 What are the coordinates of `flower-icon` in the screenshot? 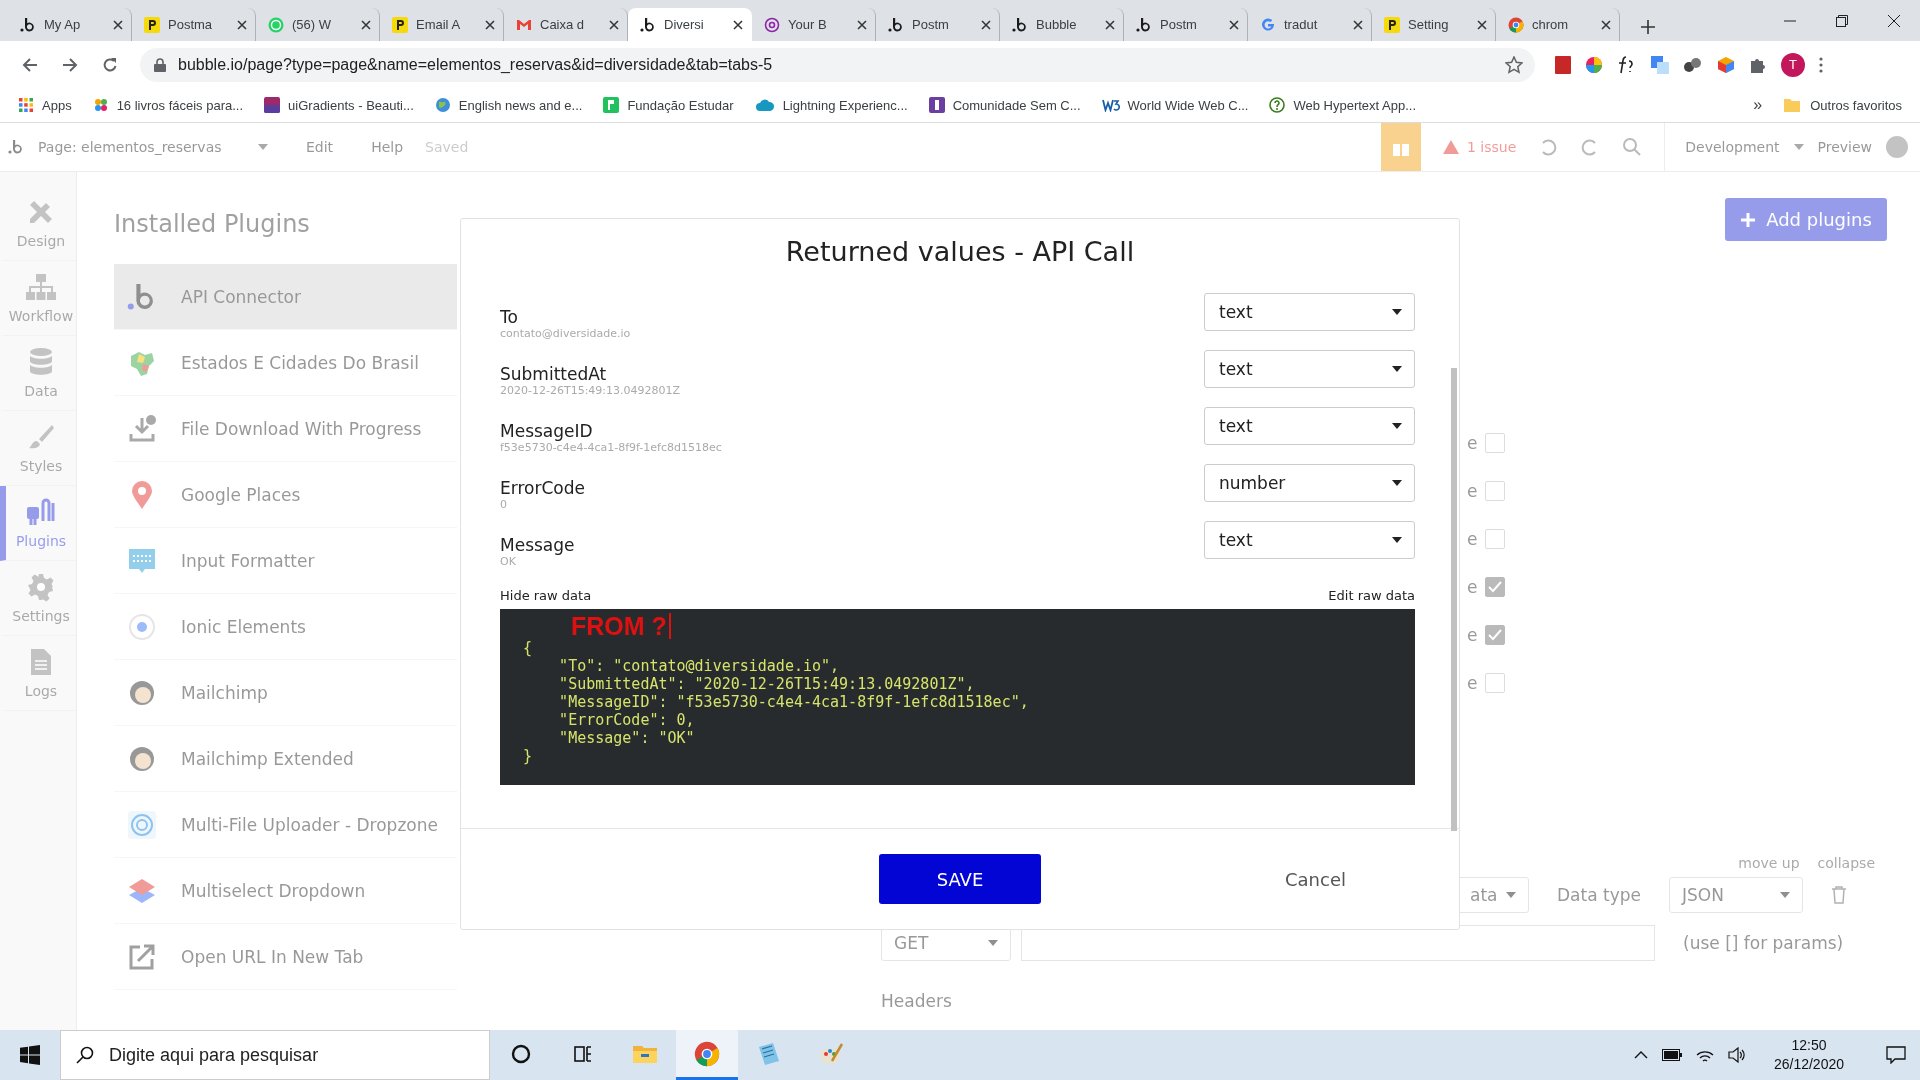 It's located at (100, 105).